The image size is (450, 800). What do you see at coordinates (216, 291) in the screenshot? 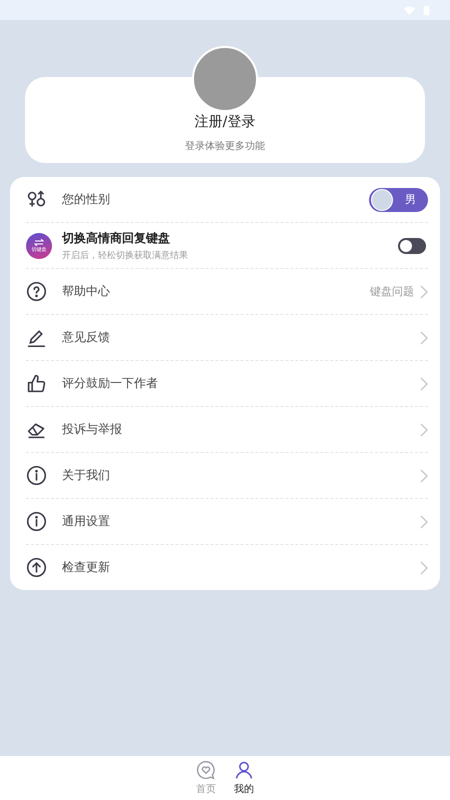
I see `menu-label: 帮助中心` at bounding box center [216, 291].